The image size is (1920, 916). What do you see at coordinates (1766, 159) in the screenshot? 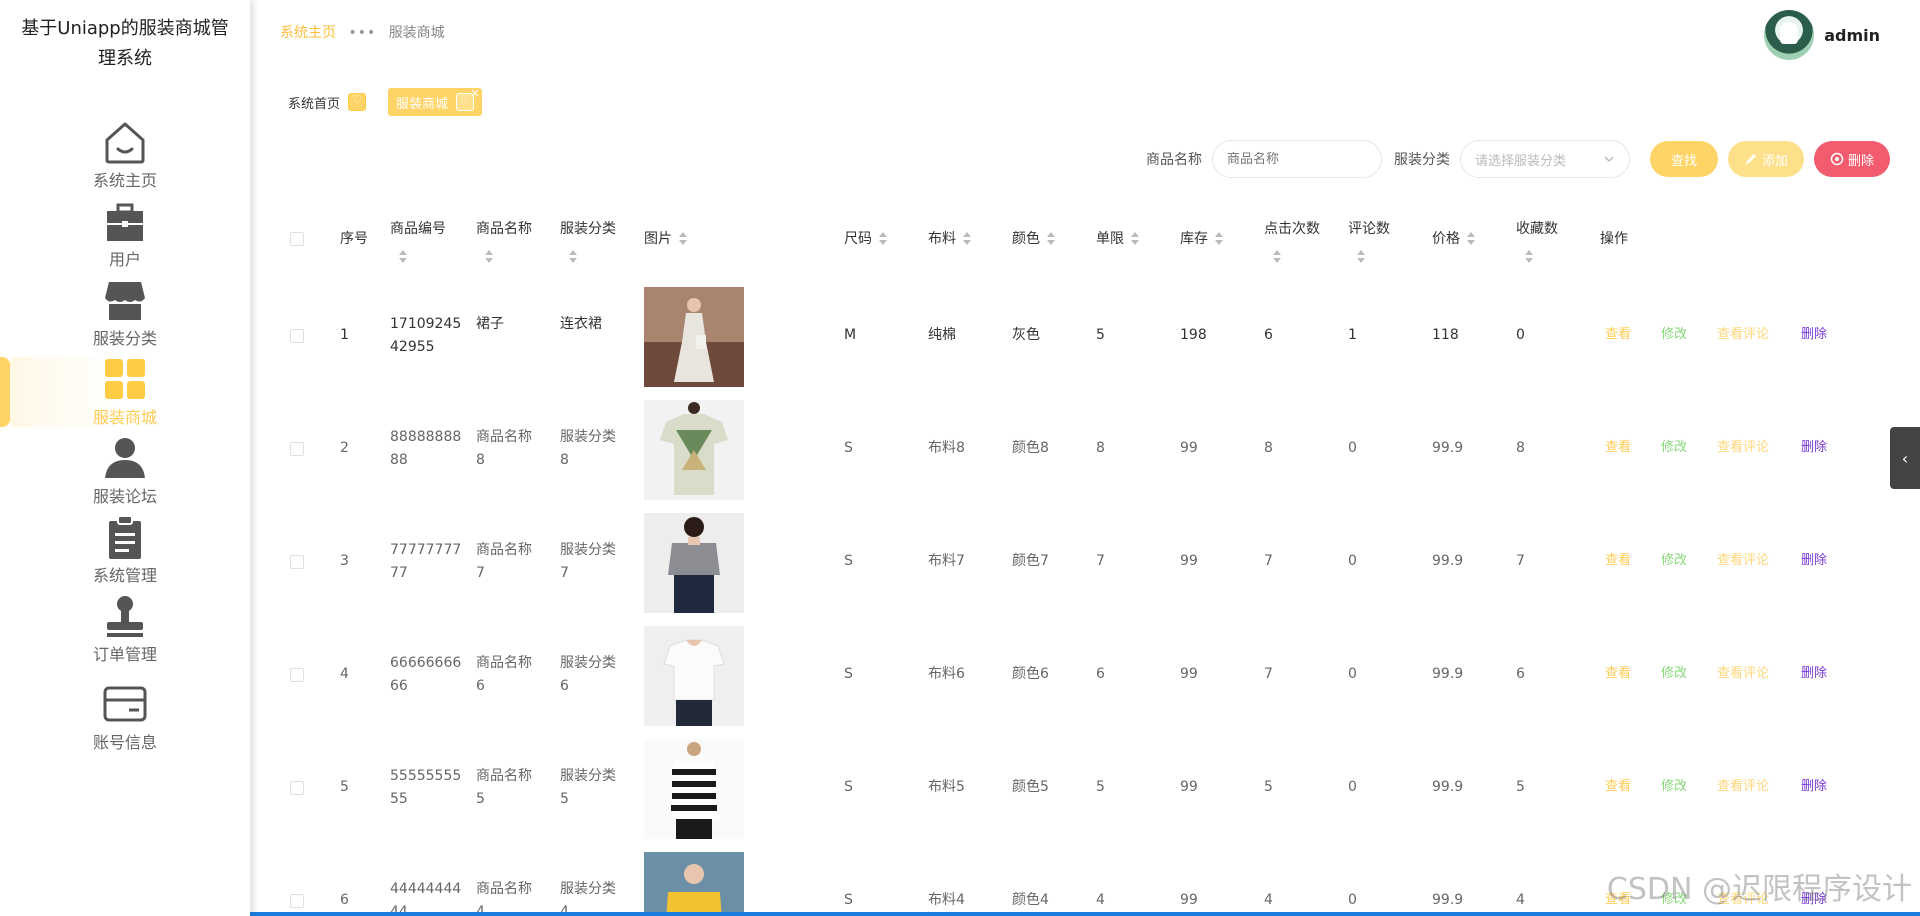
I see `add-button: 添加` at bounding box center [1766, 159].